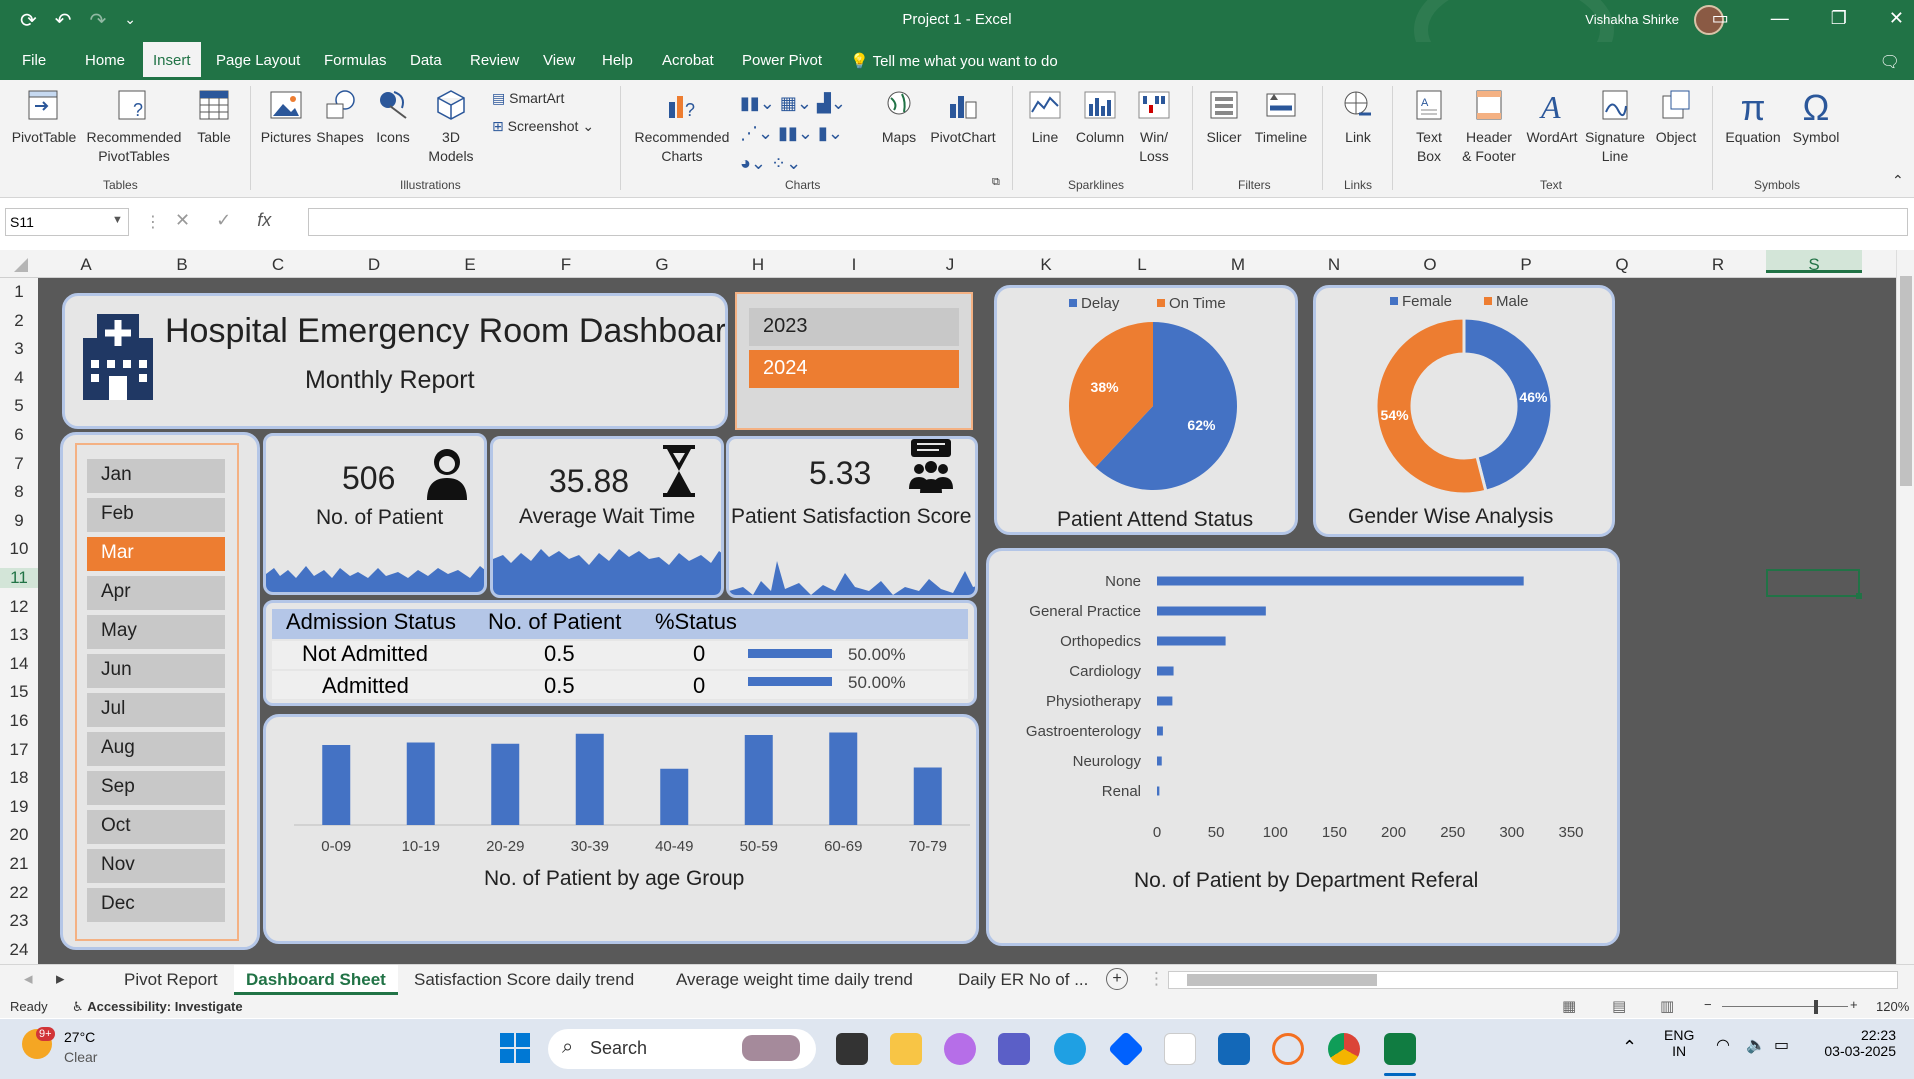  What do you see at coordinates (996, 182) in the screenshot?
I see `dialog-launcher-icon: ⧉` at bounding box center [996, 182].